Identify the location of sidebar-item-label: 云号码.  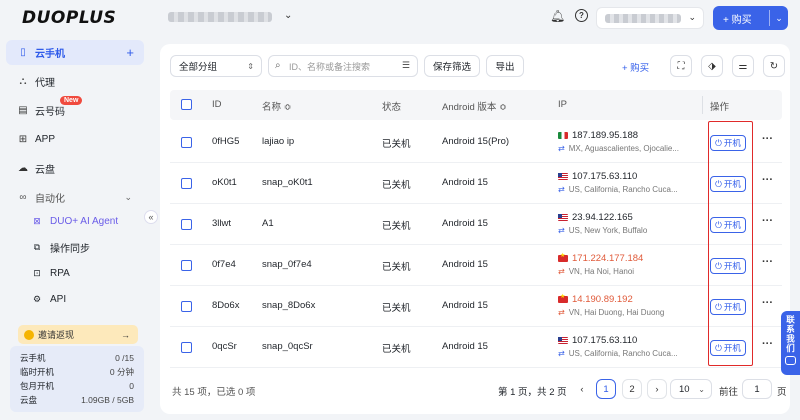
(50, 112).